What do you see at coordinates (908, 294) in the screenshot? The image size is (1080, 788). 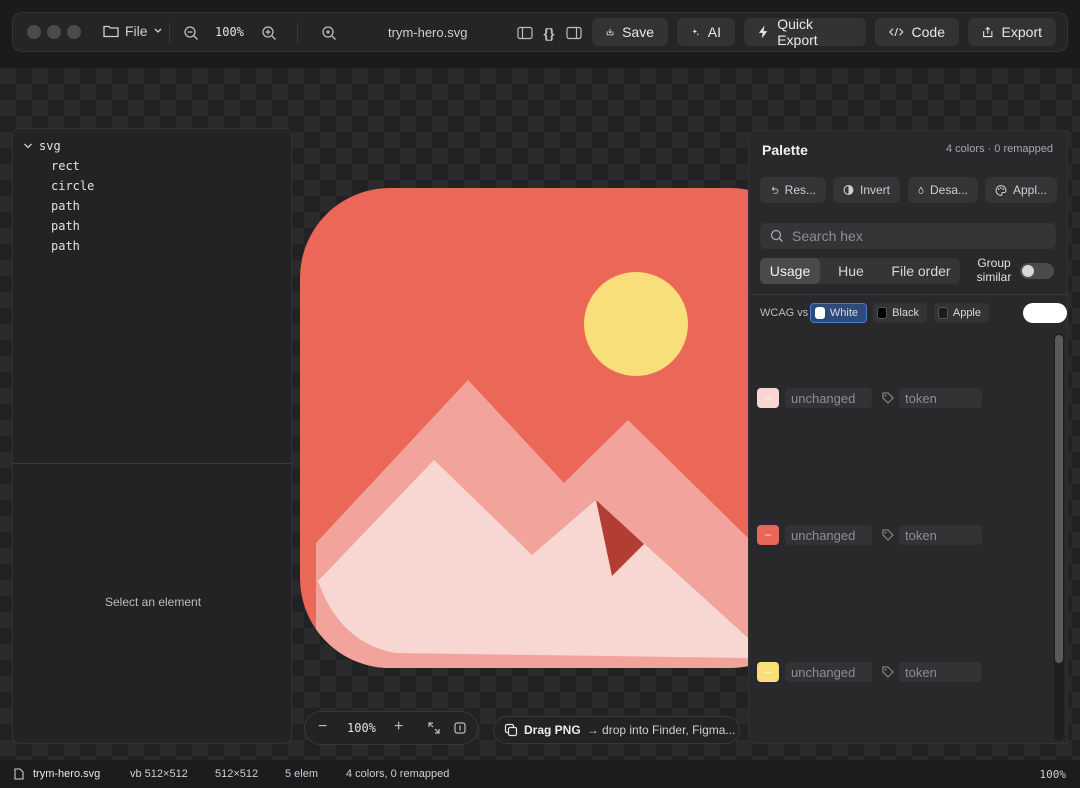 I see `palette-divider` at bounding box center [908, 294].